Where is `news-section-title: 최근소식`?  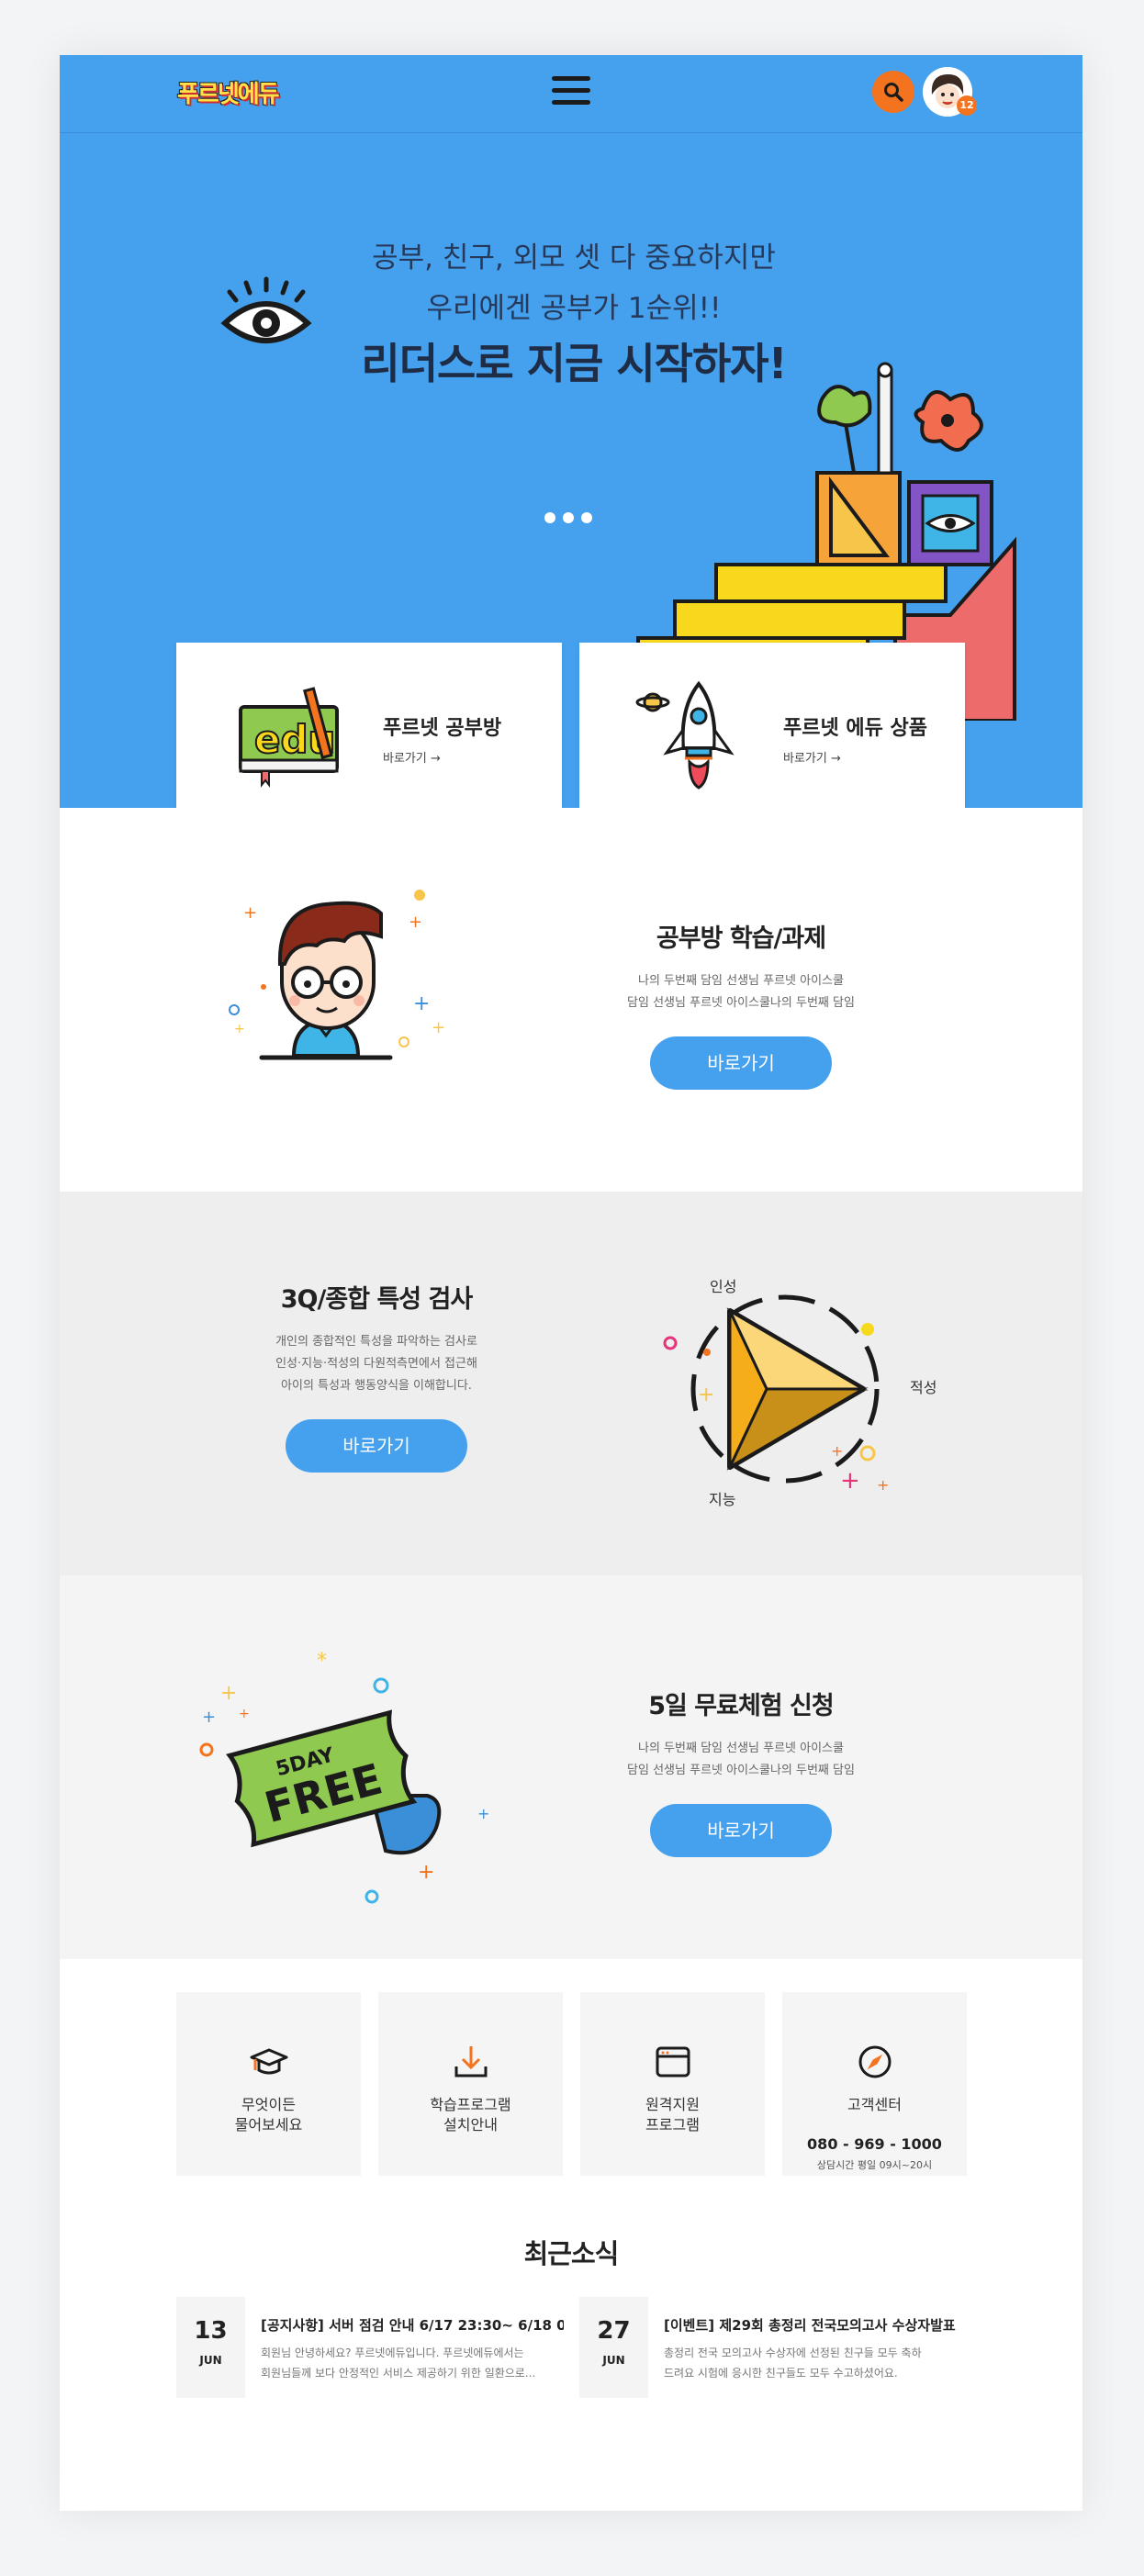
news-section-title: 최근소식 is located at coordinates (572, 2253).